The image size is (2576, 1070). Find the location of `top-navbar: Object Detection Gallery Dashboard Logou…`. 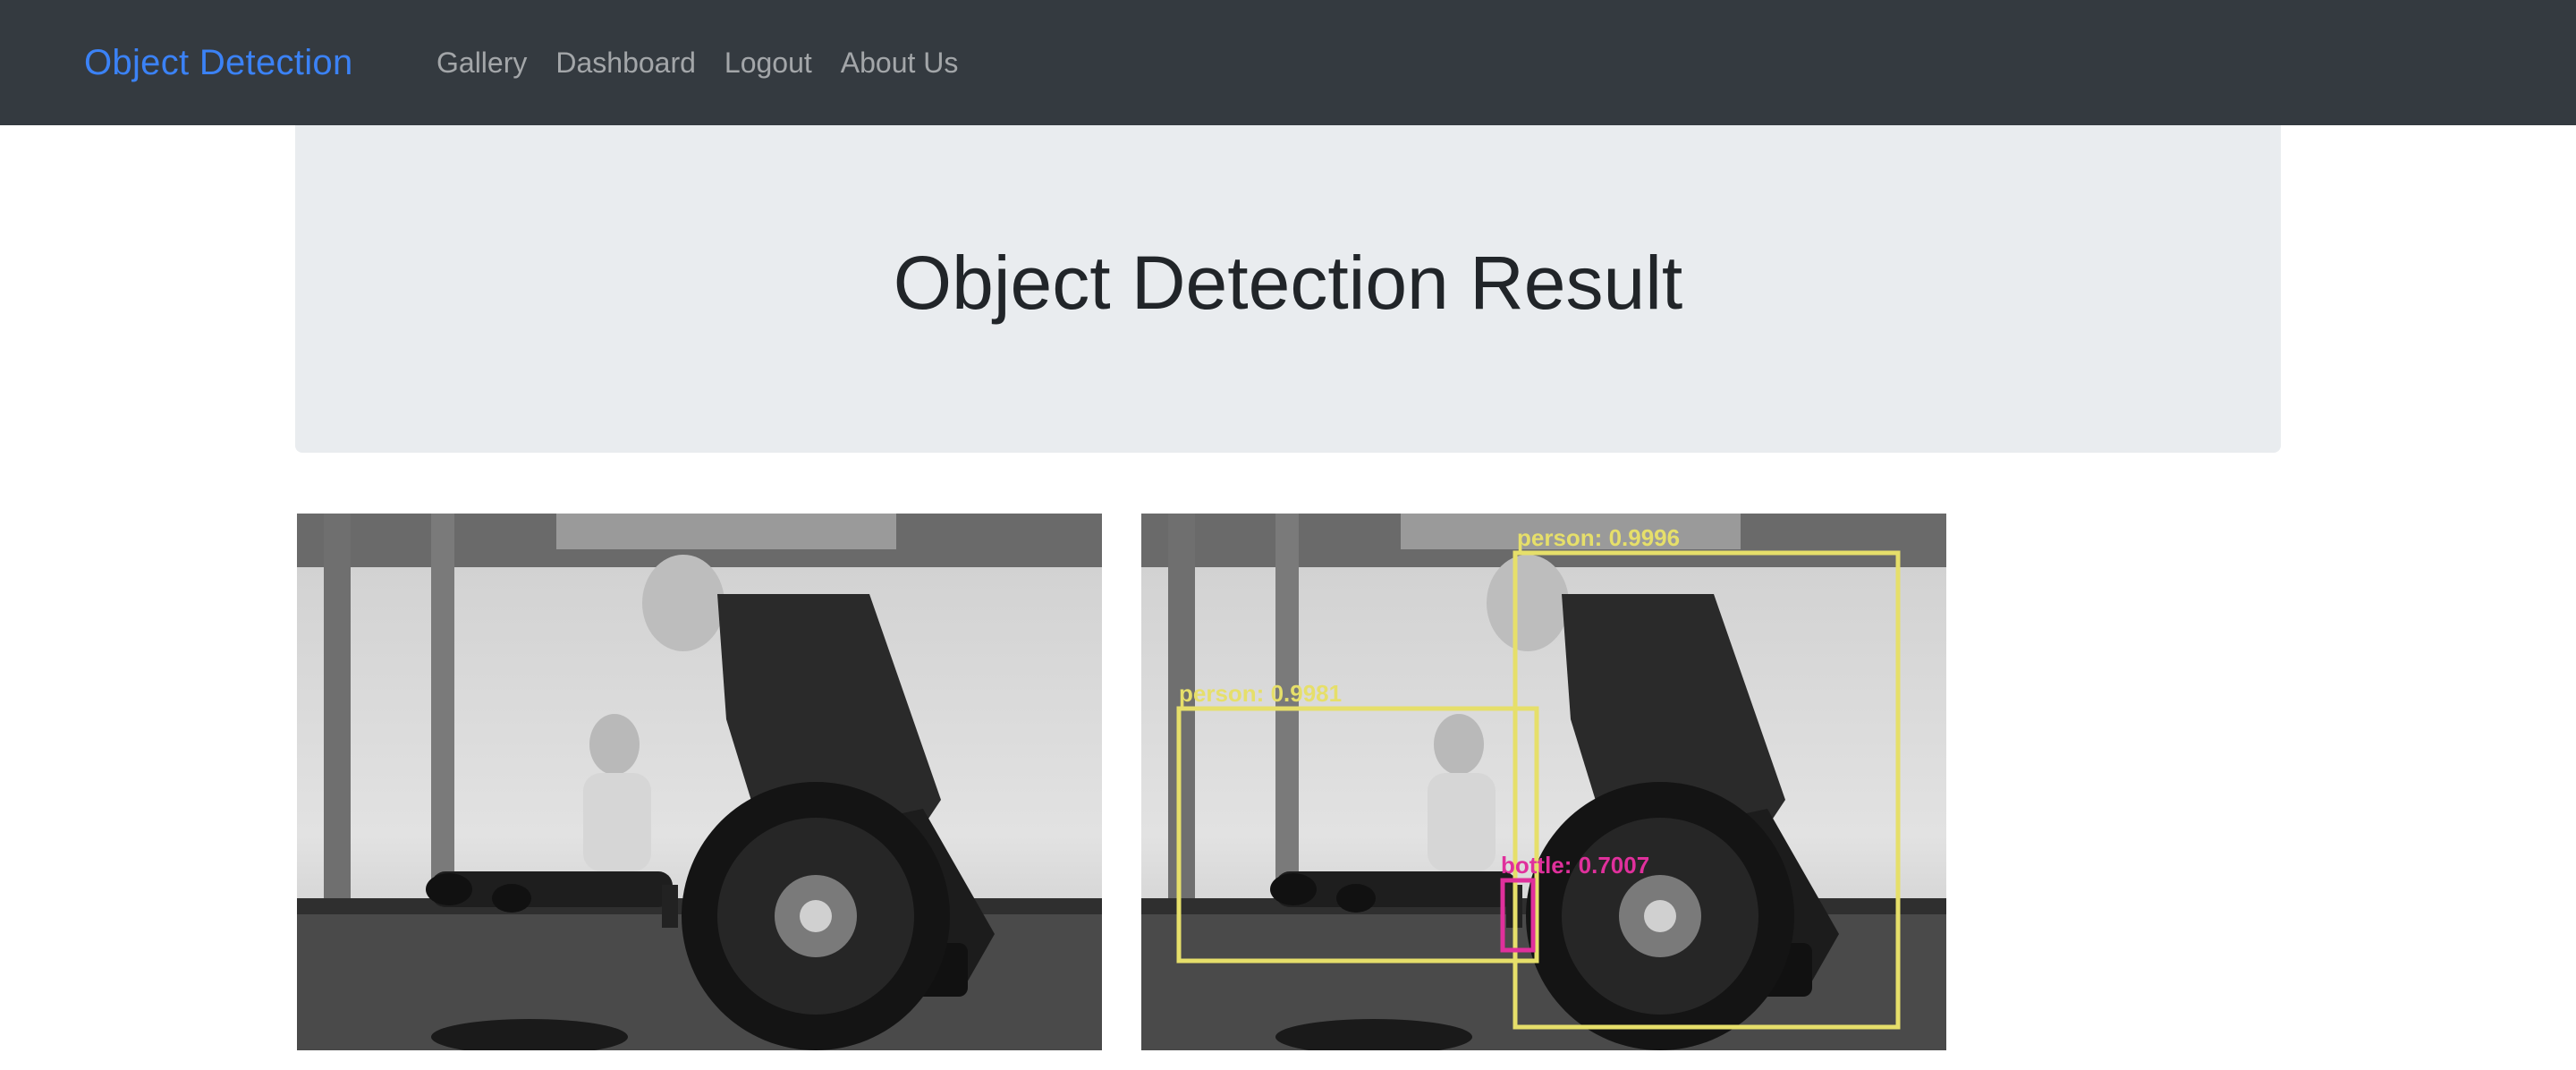

top-navbar: Object Detection Gallery Dashboard Logou… is located at coordinates (1288, 62).